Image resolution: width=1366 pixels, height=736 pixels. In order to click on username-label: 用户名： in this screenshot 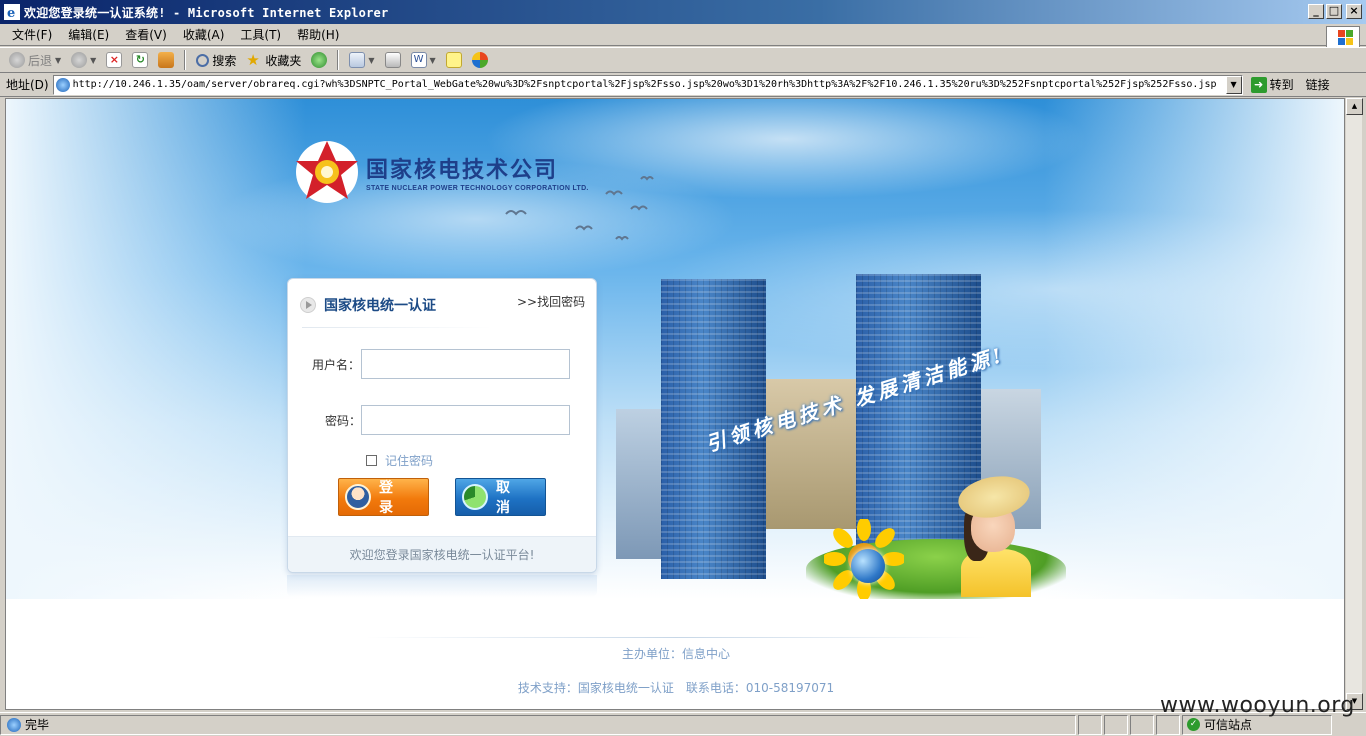, I will do `click(336, 365)`.